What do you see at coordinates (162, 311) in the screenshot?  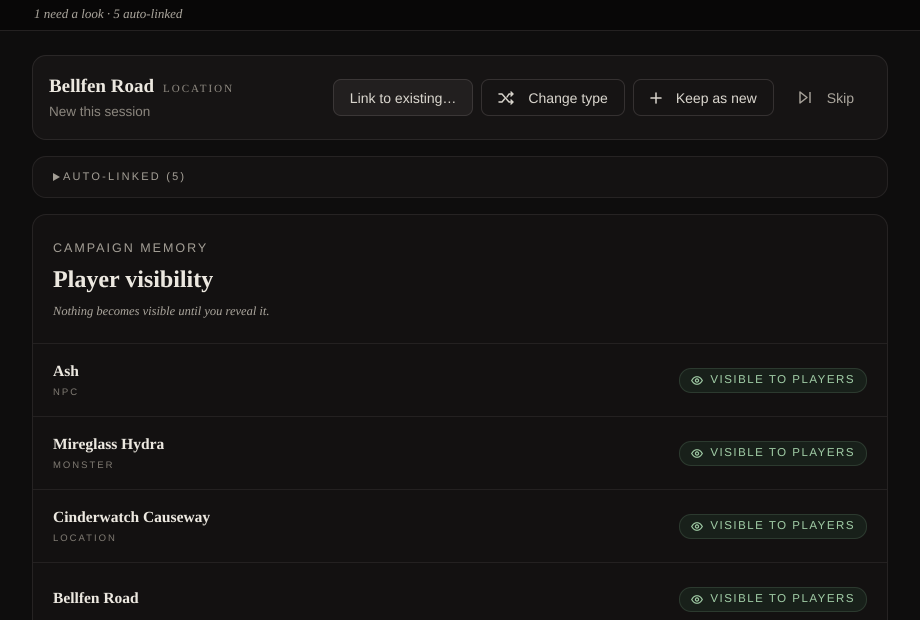 I see `section-subtitle: Nothing becomes visible until you reveal it.` at bounding box center [162, 311].